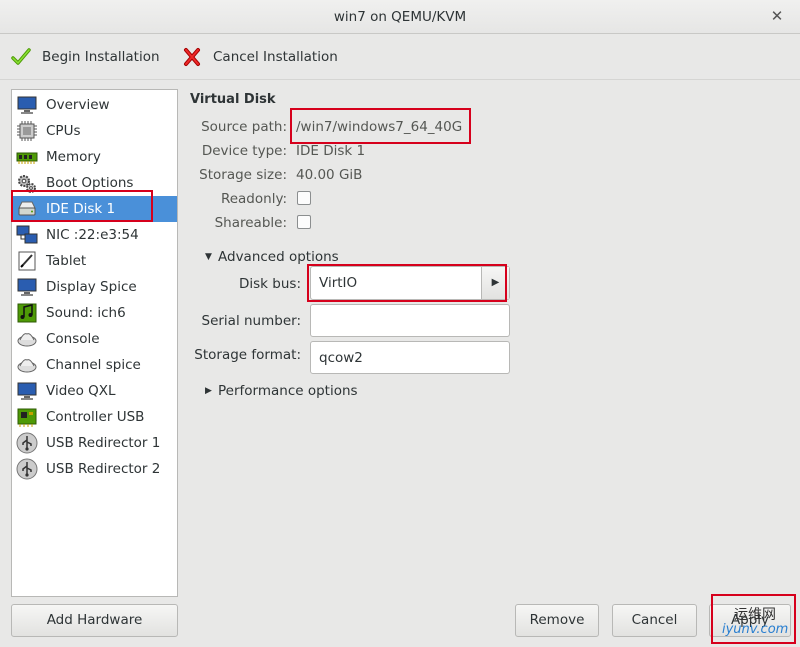  I want to click on sidebar-item-label: Sound: ich6, so click(86, 313).